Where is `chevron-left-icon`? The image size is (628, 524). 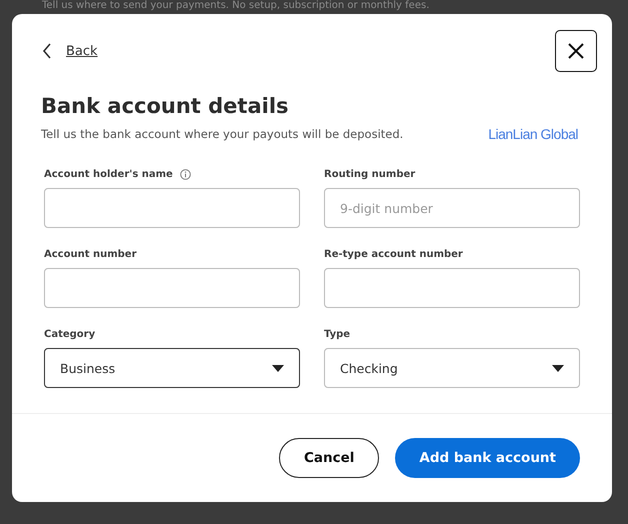
chevron-left-icon is located at coordinates (47, 51).